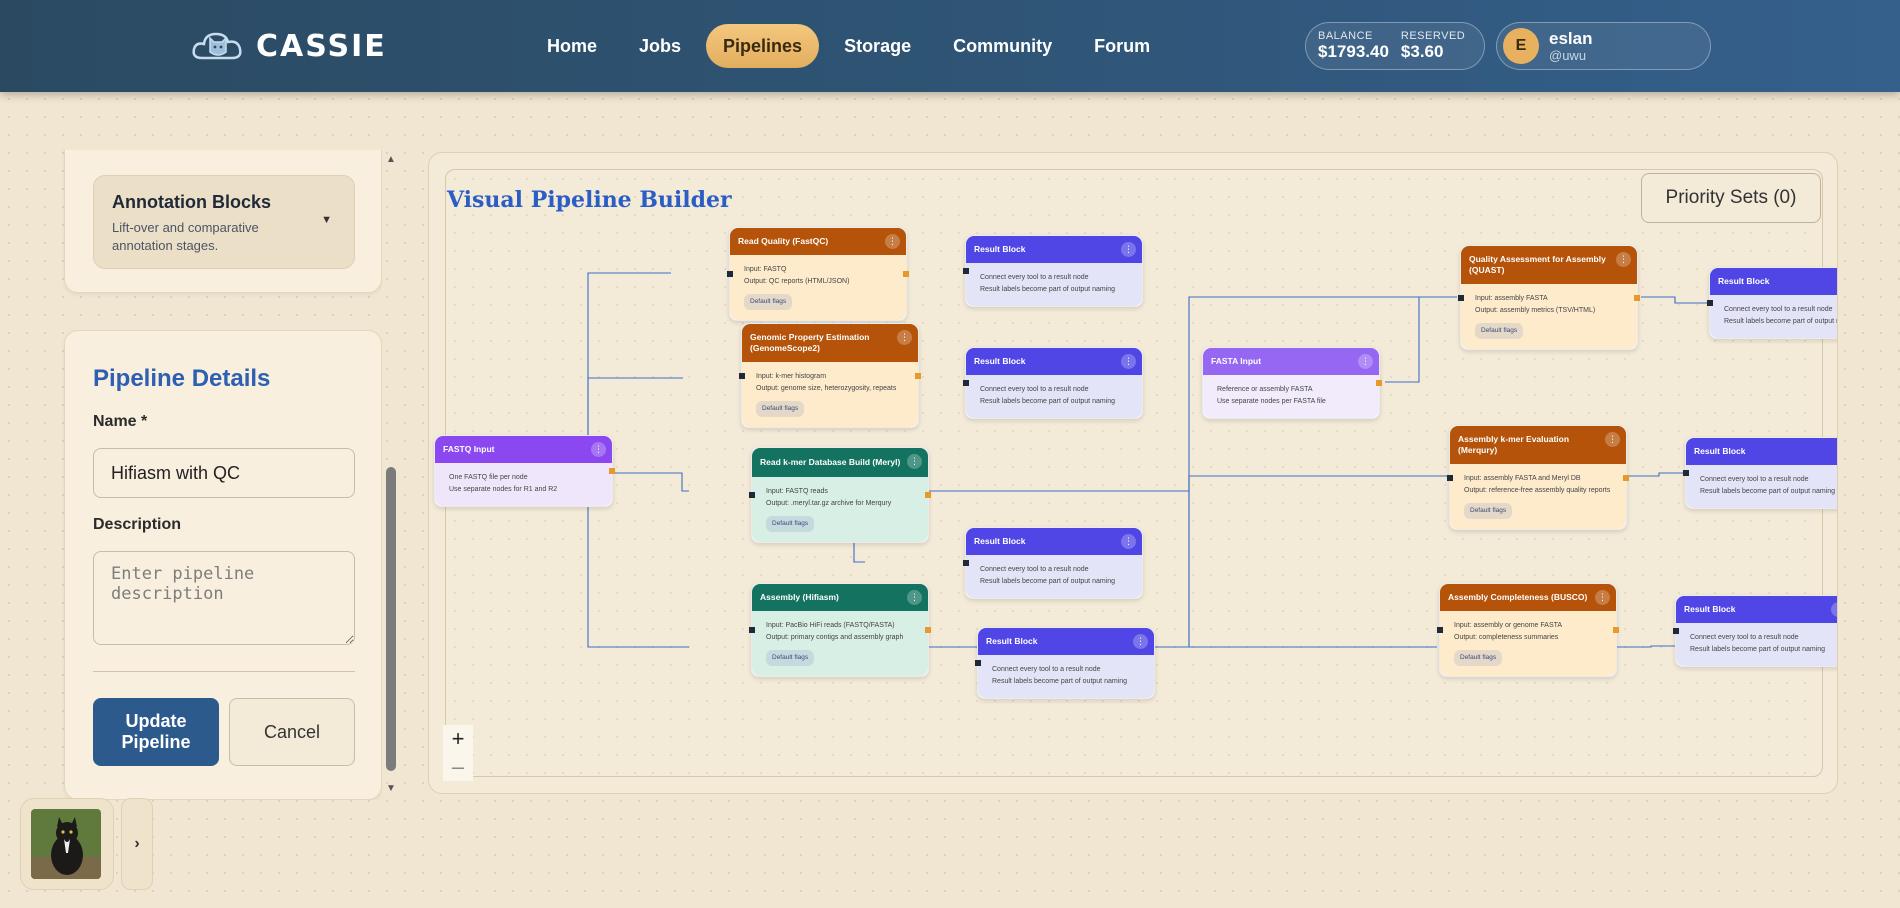  I want to click on node-title: Read Quality (FastQC), so click(818, 241).